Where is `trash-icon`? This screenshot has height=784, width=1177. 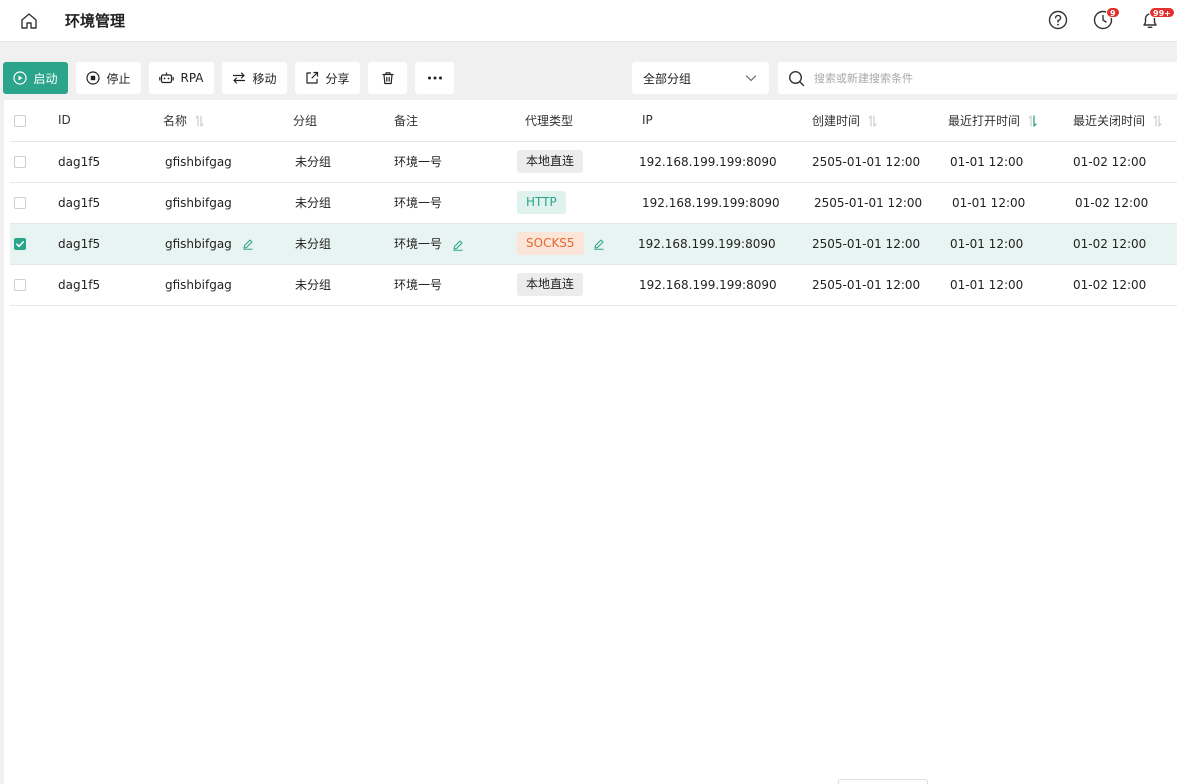
trash-icon is located at coordinates (387, 78).